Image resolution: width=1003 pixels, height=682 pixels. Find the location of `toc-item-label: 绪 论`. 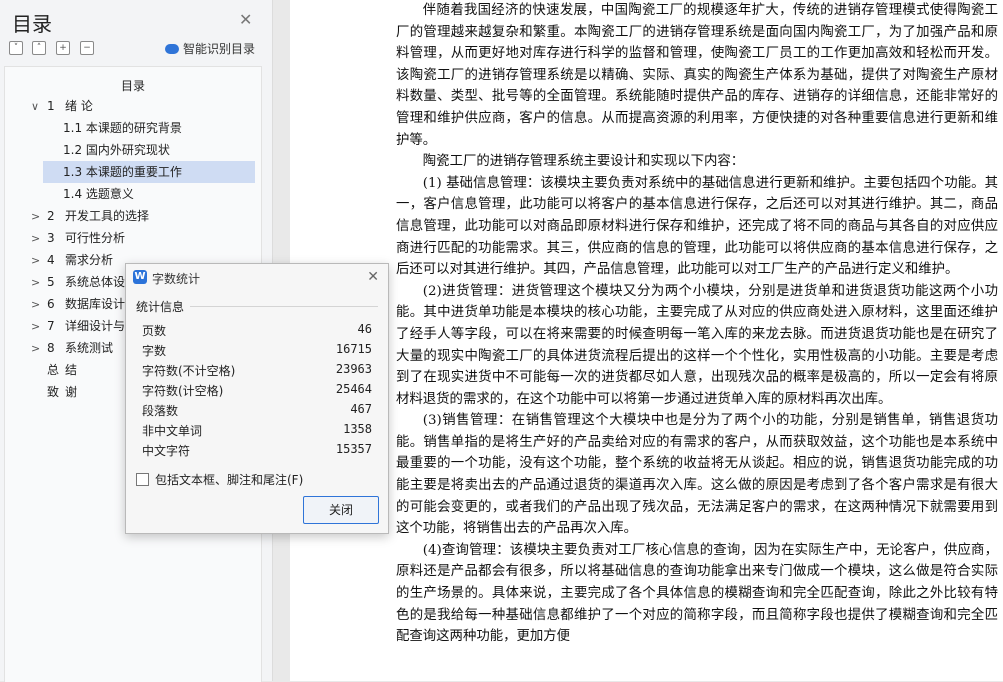

toc-item-label: 绪 论 is located at coordinates (79, 106).